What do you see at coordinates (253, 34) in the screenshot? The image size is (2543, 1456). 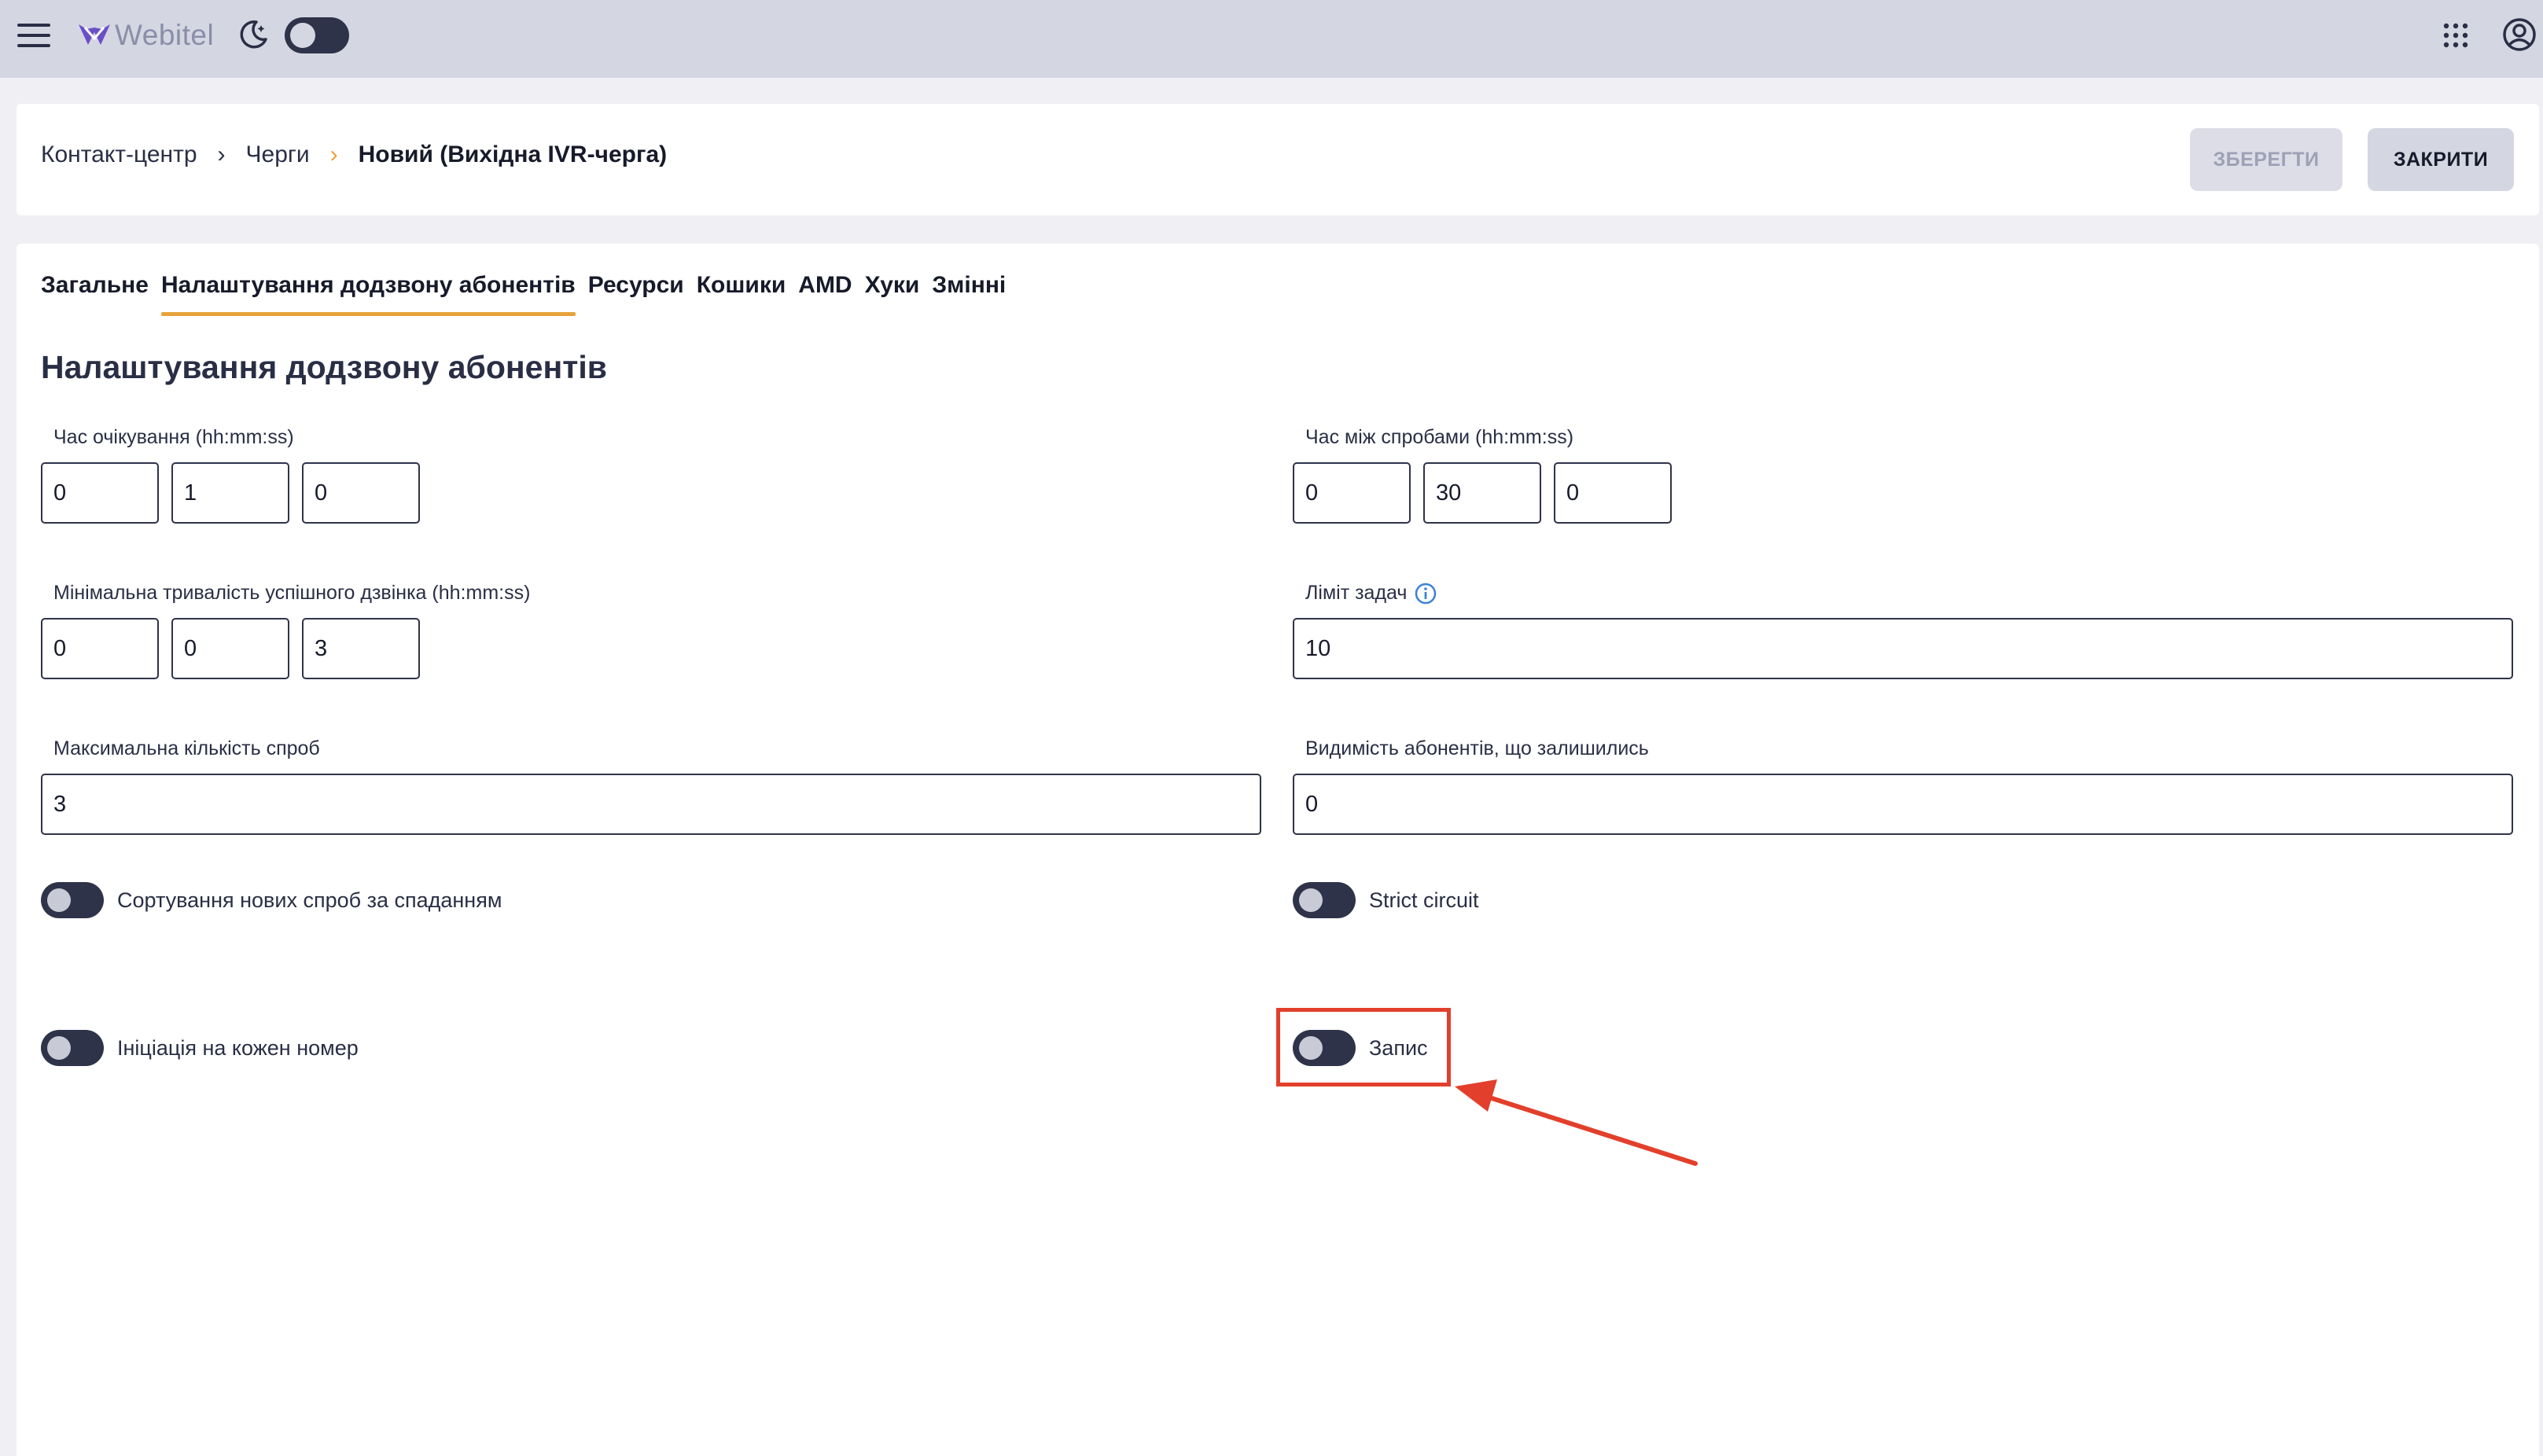 I see `night-mode-icon` at bounding box center [253, 34].